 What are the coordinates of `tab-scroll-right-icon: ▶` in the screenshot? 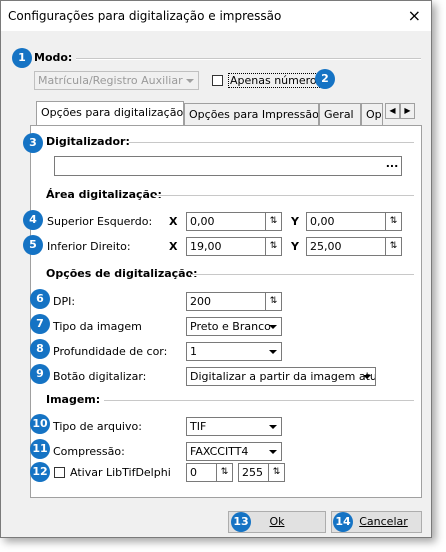 It's located at (407, 111).